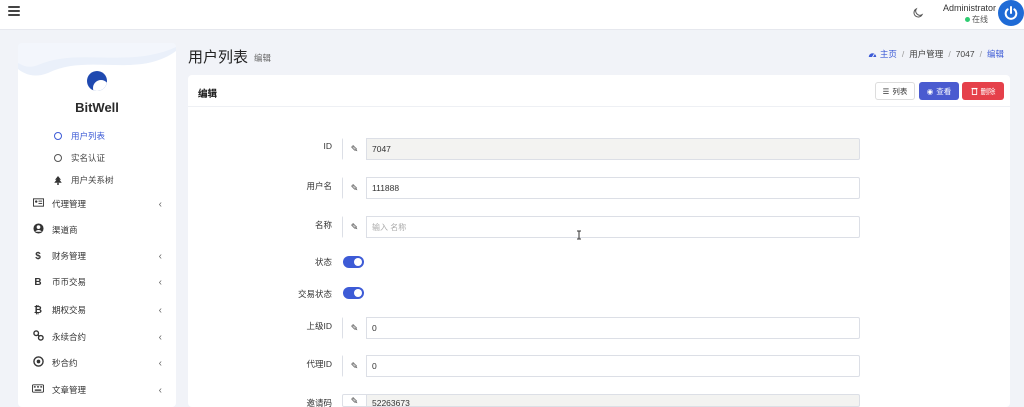  What do you see at coordinates (599, 91) in the screenshot?
I see `card-header: 编辑 ☰ 列表 ◉ 查看 删除` at bounding box center [599, 91].